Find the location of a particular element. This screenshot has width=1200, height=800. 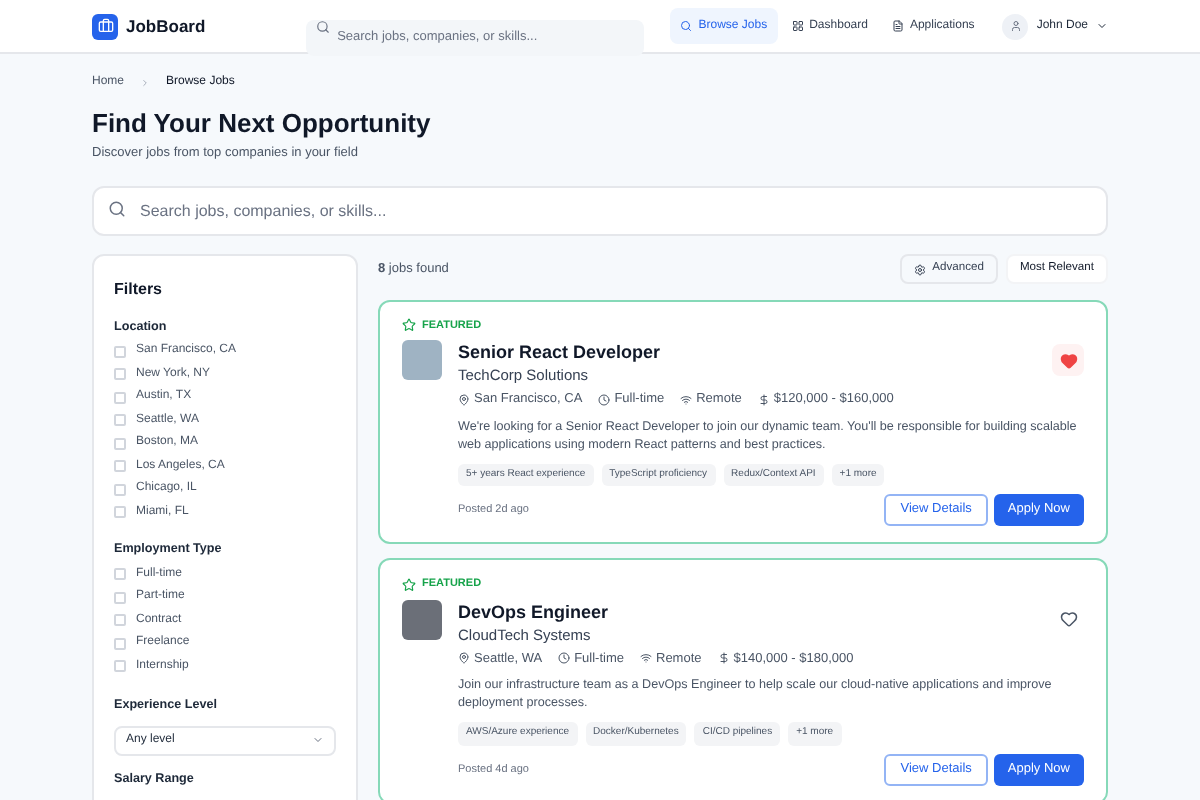

grid-icon is located at coordinates (797, 26).